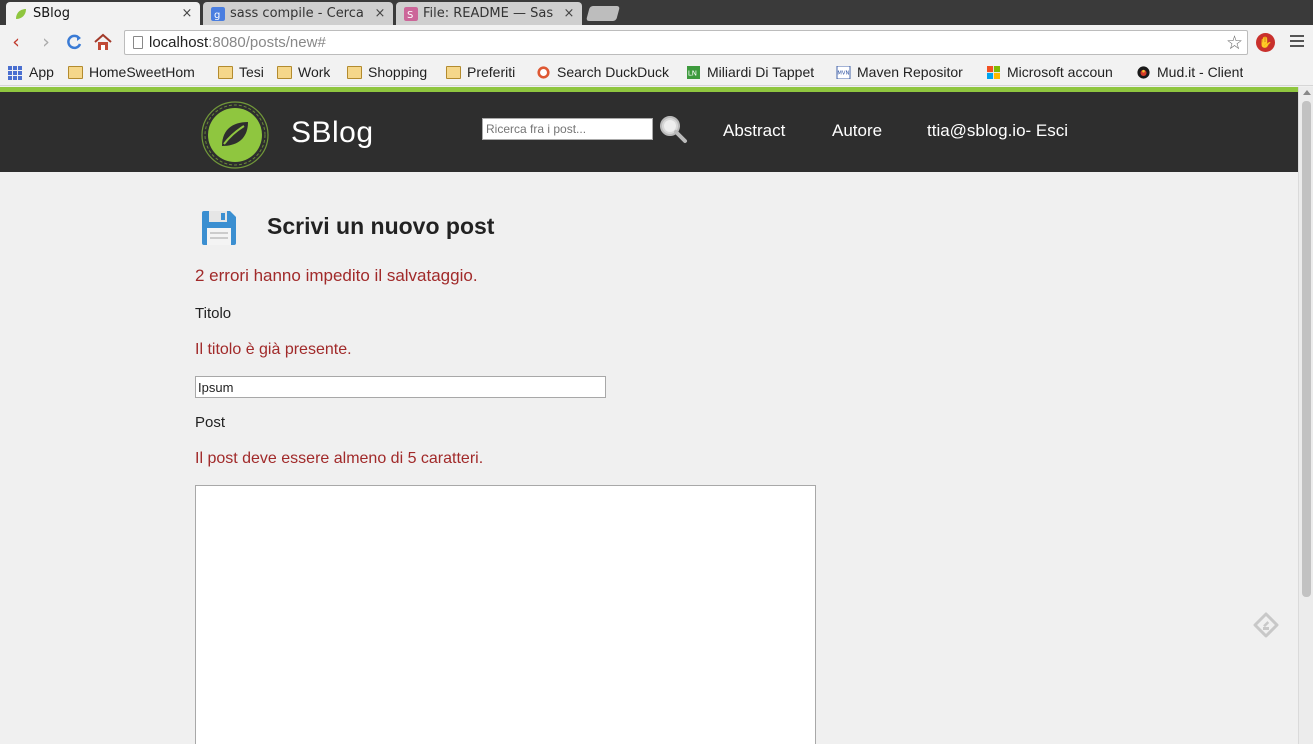 This screenshot has width=1313, height=744. I want to click on bookmark-work: Work, so click(303, 72).